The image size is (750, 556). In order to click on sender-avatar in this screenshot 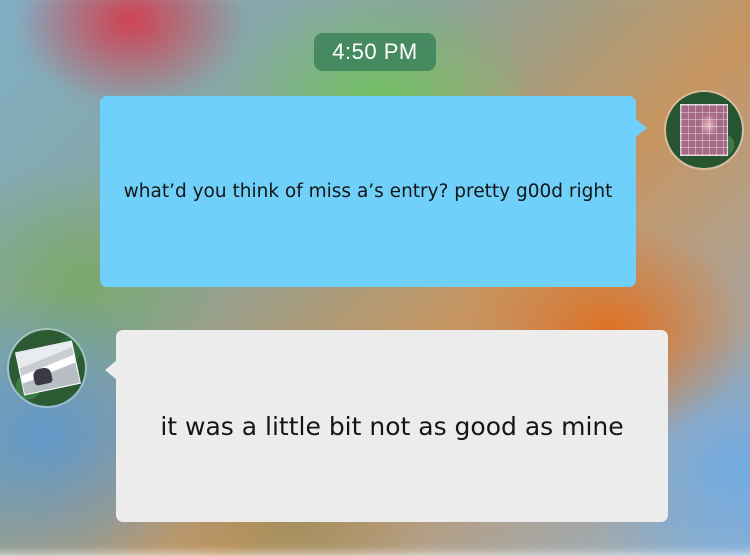, I will do `click(704, 130)`.